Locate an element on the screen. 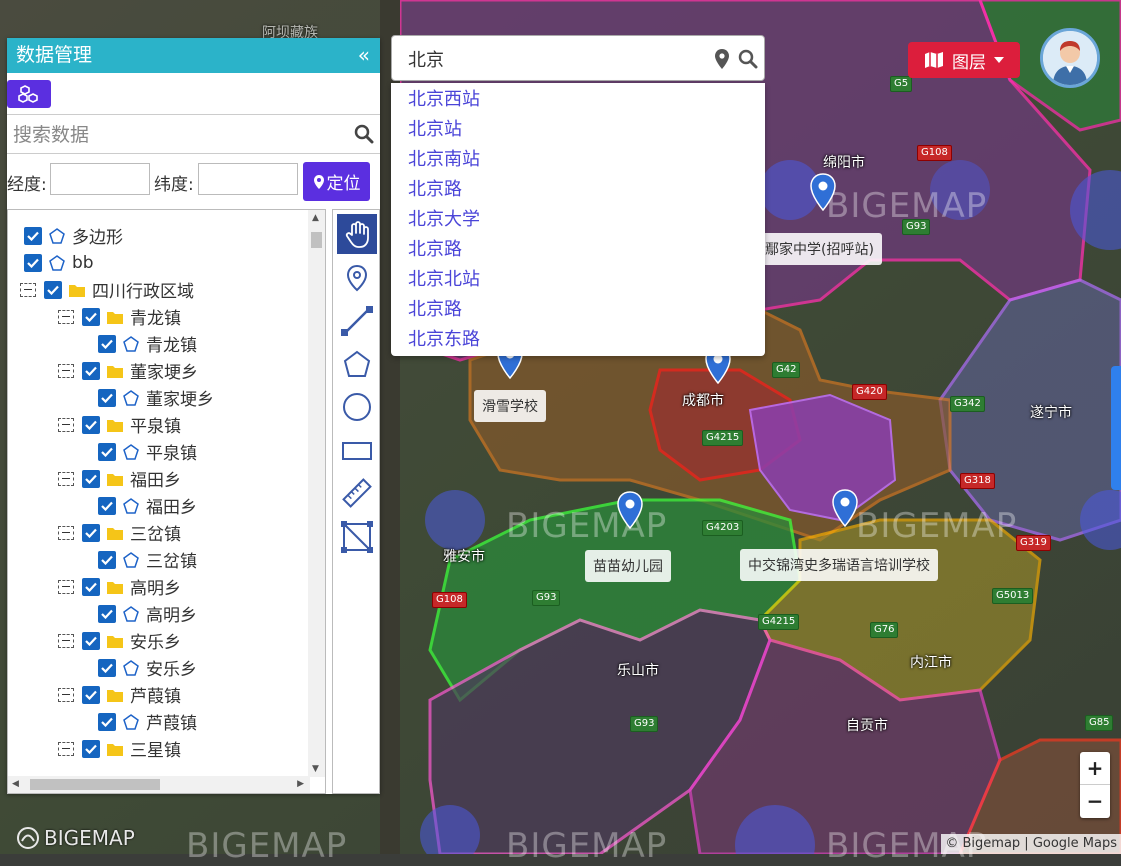  poi-label: 苗苗幼儿园 is located at coordinates (628, 566).